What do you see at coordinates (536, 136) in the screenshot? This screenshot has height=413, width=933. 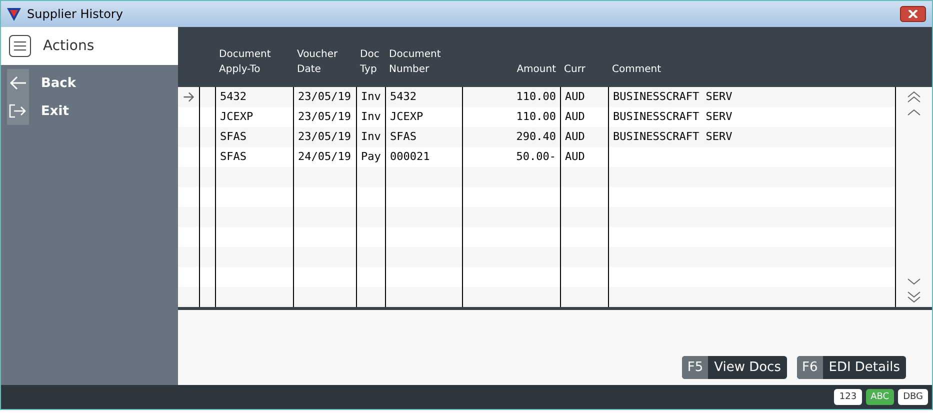 I see `table-cell: 290.40` at bounding box center [536, 136].